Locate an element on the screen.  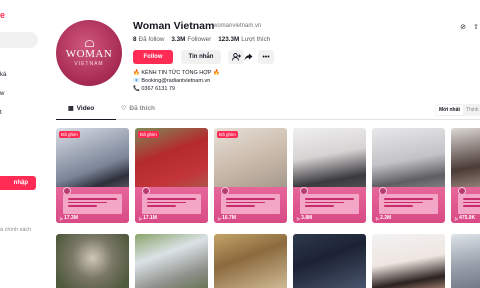
bio-line-1: 🔥 KÊNH TIN TỨC TỔNG HỢP 🔥 is located at coordinates (176, 73).